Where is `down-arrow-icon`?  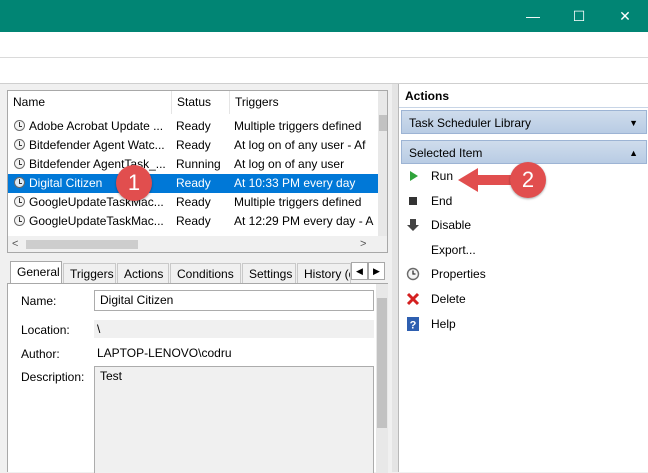 down-arrow-icon is located at coordinates (413, 225).